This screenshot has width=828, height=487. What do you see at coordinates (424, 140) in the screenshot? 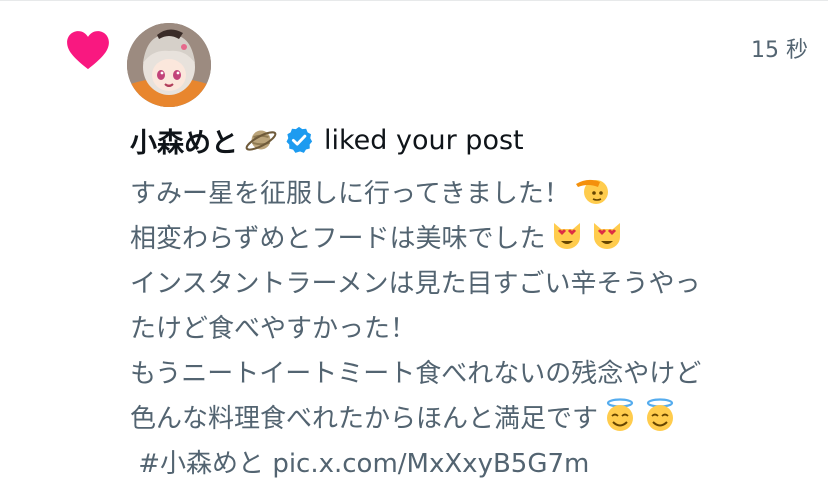
I see `action-text: liked your post` at bounding box center [424, 140].